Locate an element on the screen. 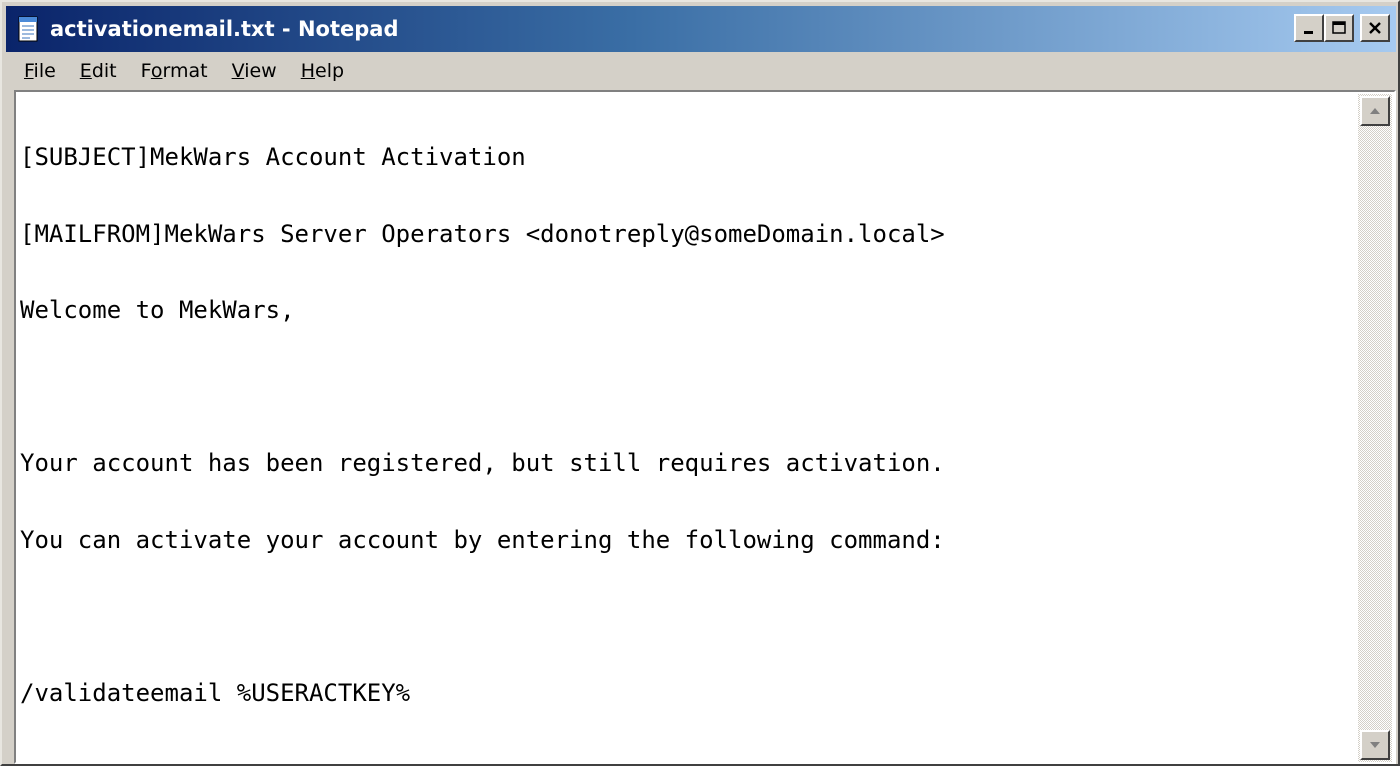 This screenshot has height=766, width=1400. close-button is located at coordinates (1375, 28).